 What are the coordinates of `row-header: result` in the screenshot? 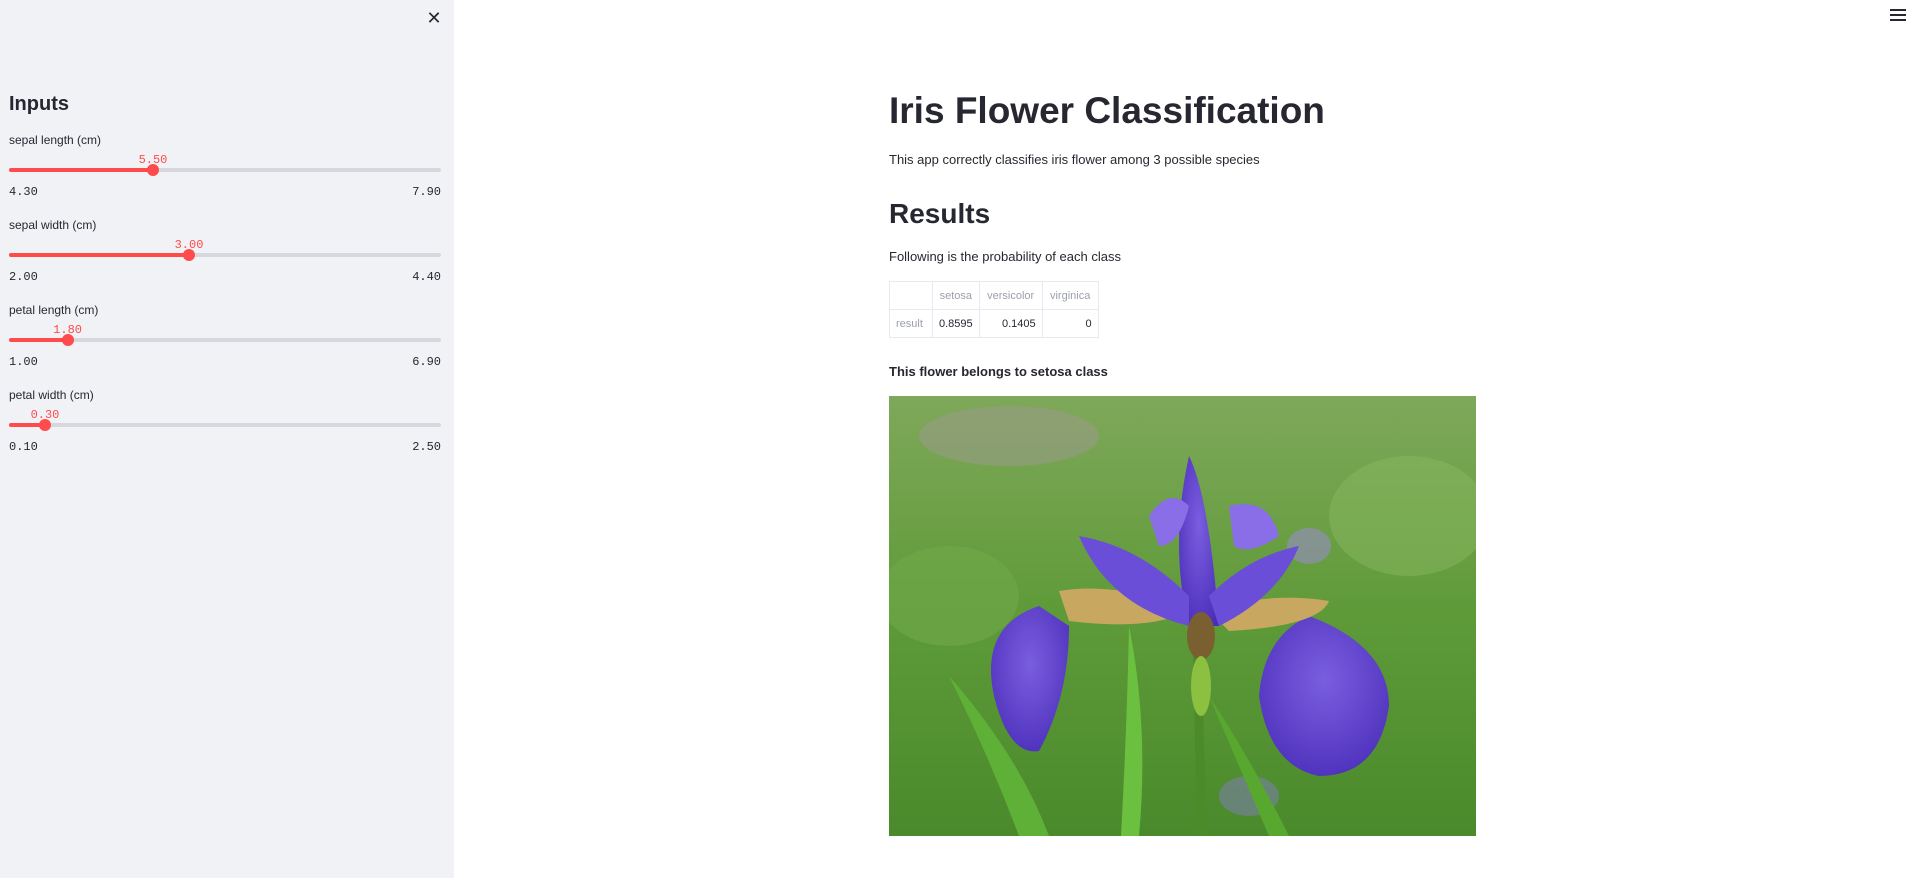 It's located at (911, 323).